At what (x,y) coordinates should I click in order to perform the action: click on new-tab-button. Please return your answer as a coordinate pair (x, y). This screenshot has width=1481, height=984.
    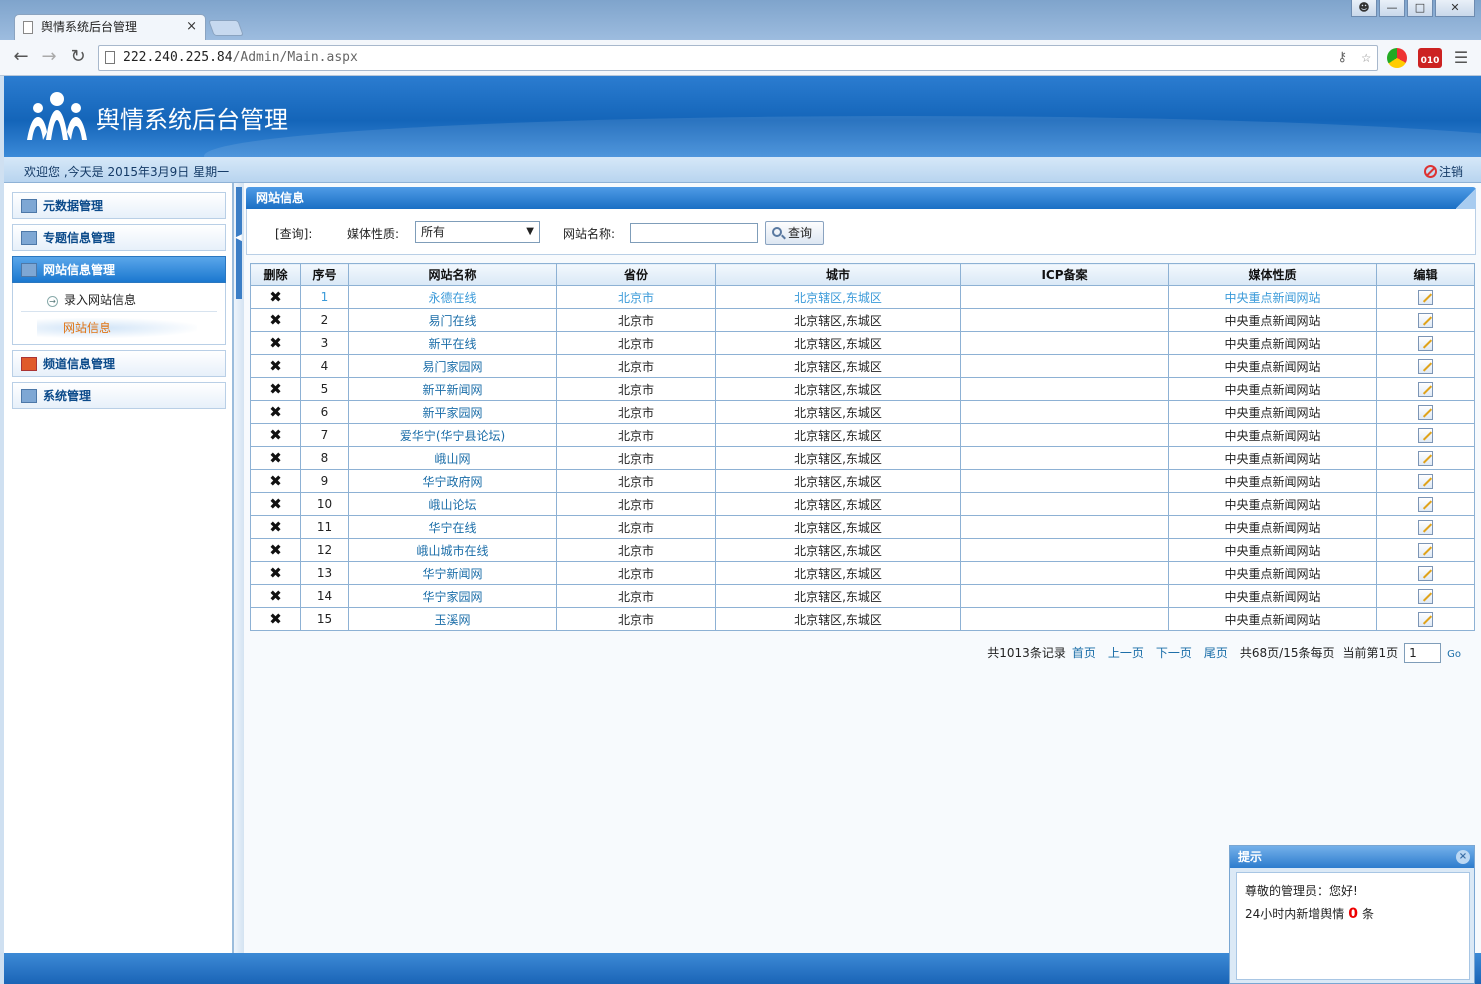
    Looking at the image, I should click on (226, 28).